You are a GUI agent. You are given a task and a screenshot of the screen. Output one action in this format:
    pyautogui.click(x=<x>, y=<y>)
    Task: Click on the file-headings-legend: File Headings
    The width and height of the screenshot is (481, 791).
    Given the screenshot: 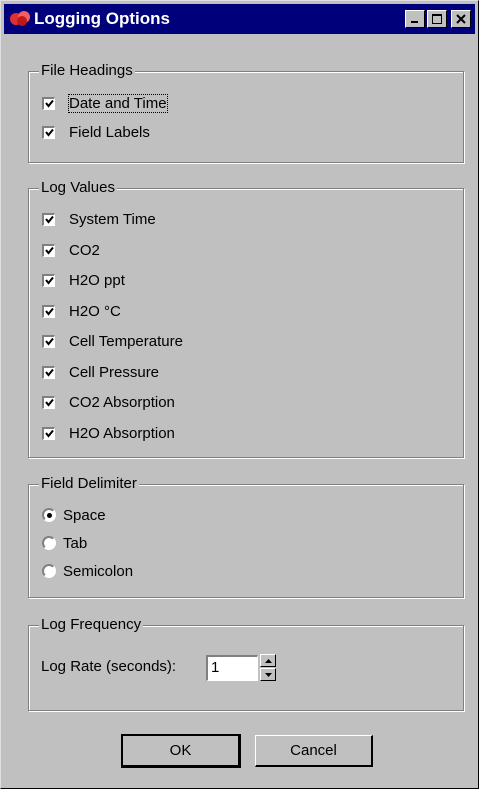 What is the action you would take?
    pyautogui.click(x=87, y=71)
    